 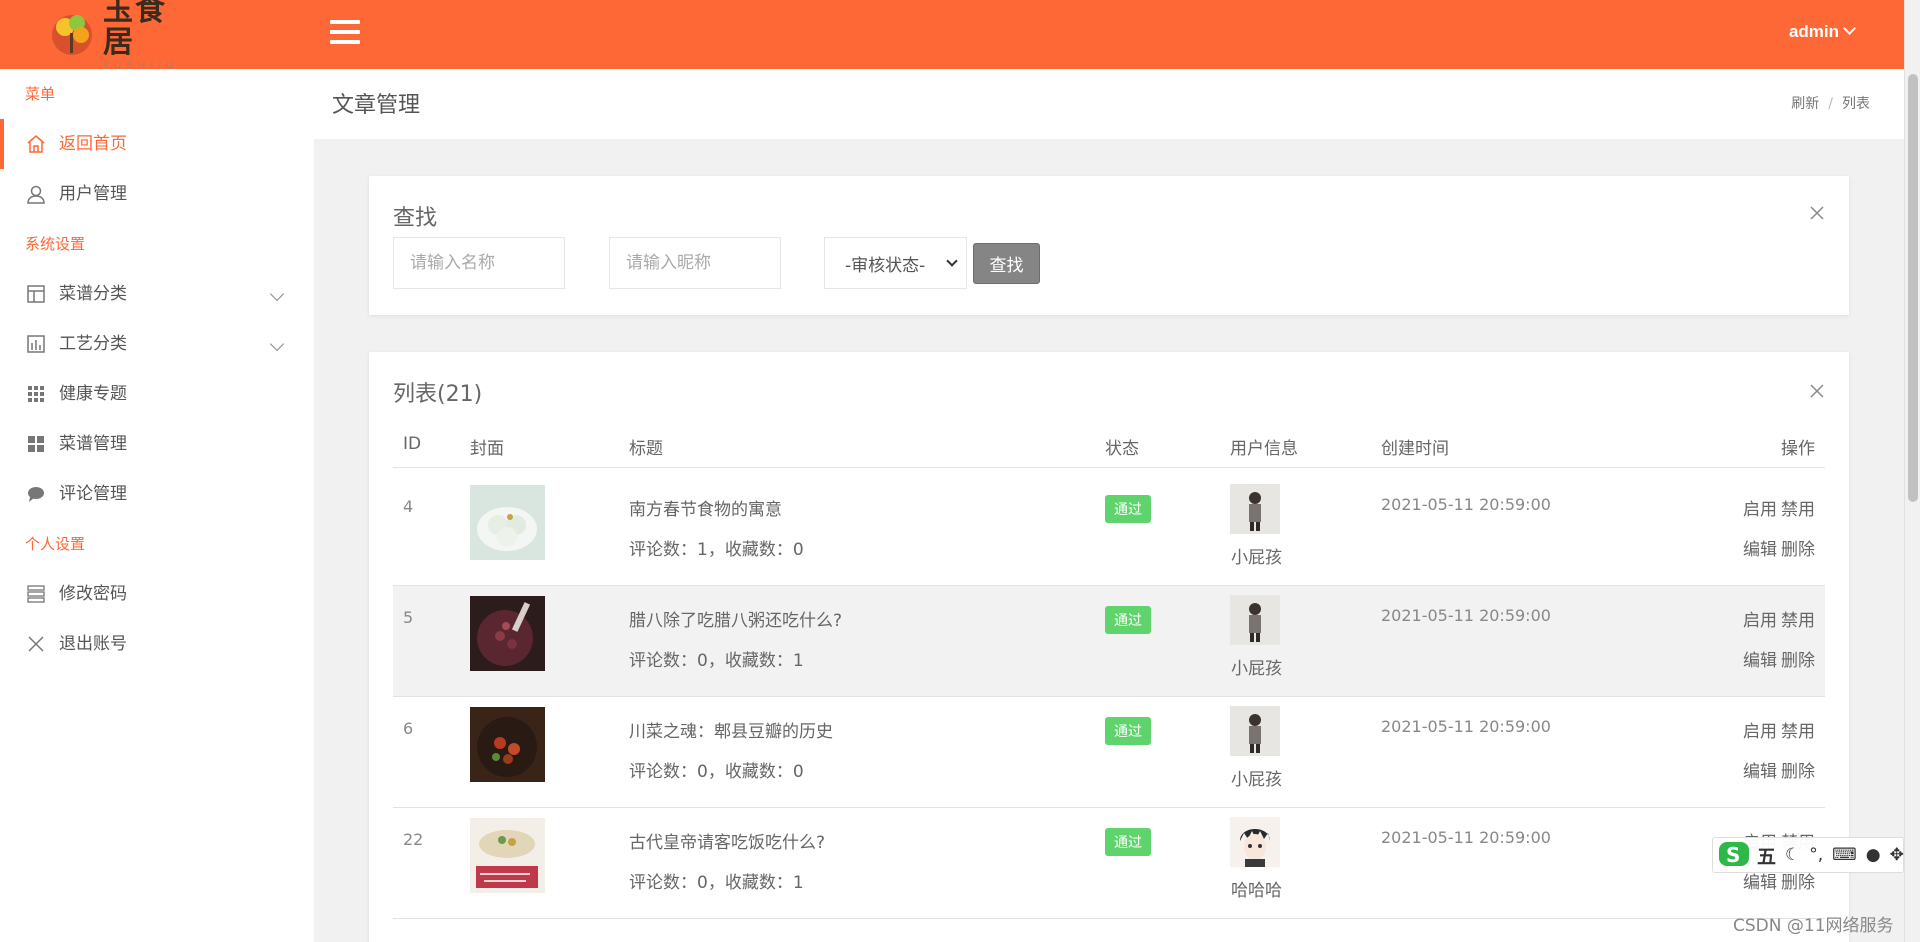 What do you see at coordinates (36, 194) in the screenshot?
I see `user-icon` at bounding box center [36, 194].